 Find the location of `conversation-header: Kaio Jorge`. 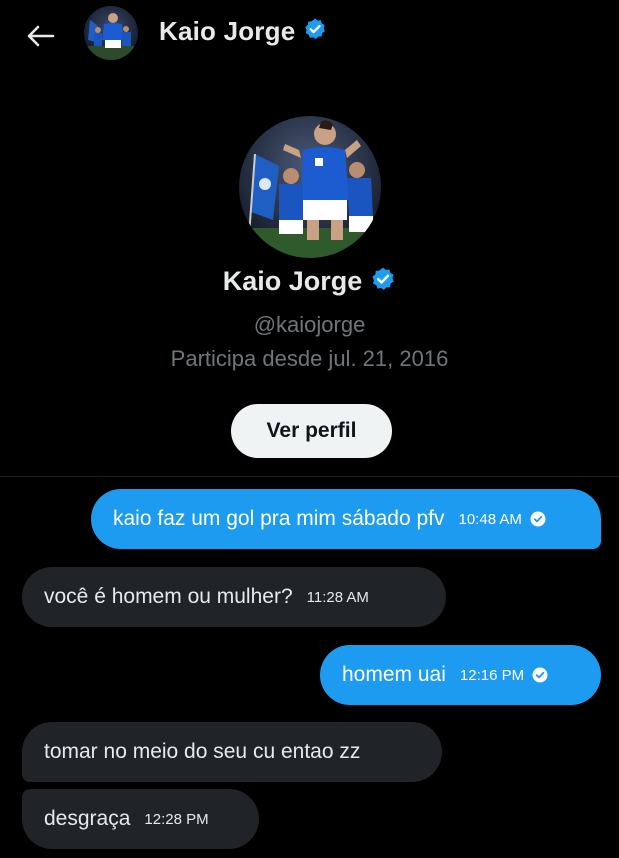

conversation-header: Kaio Jorge is located at coordinates (309, 36).